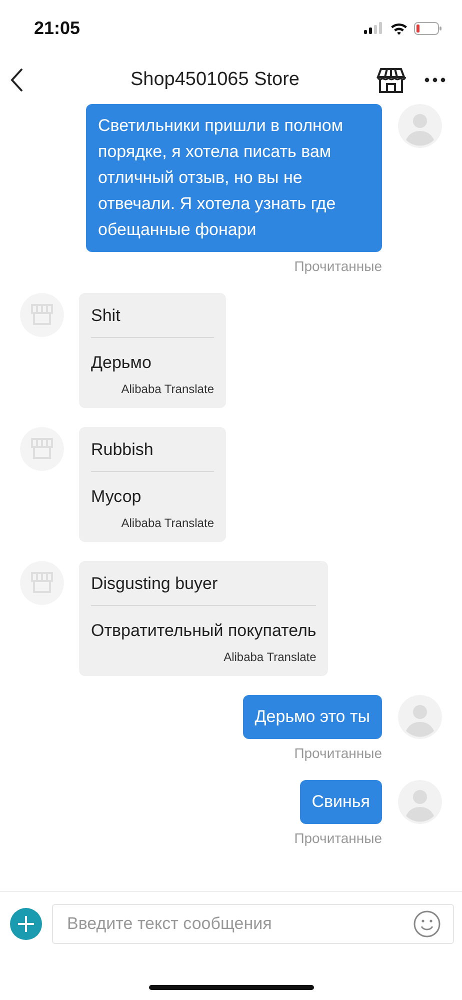 This screenshot has height=1000, width=462. I want to click on status-time: 21:05, so click(57, 28).